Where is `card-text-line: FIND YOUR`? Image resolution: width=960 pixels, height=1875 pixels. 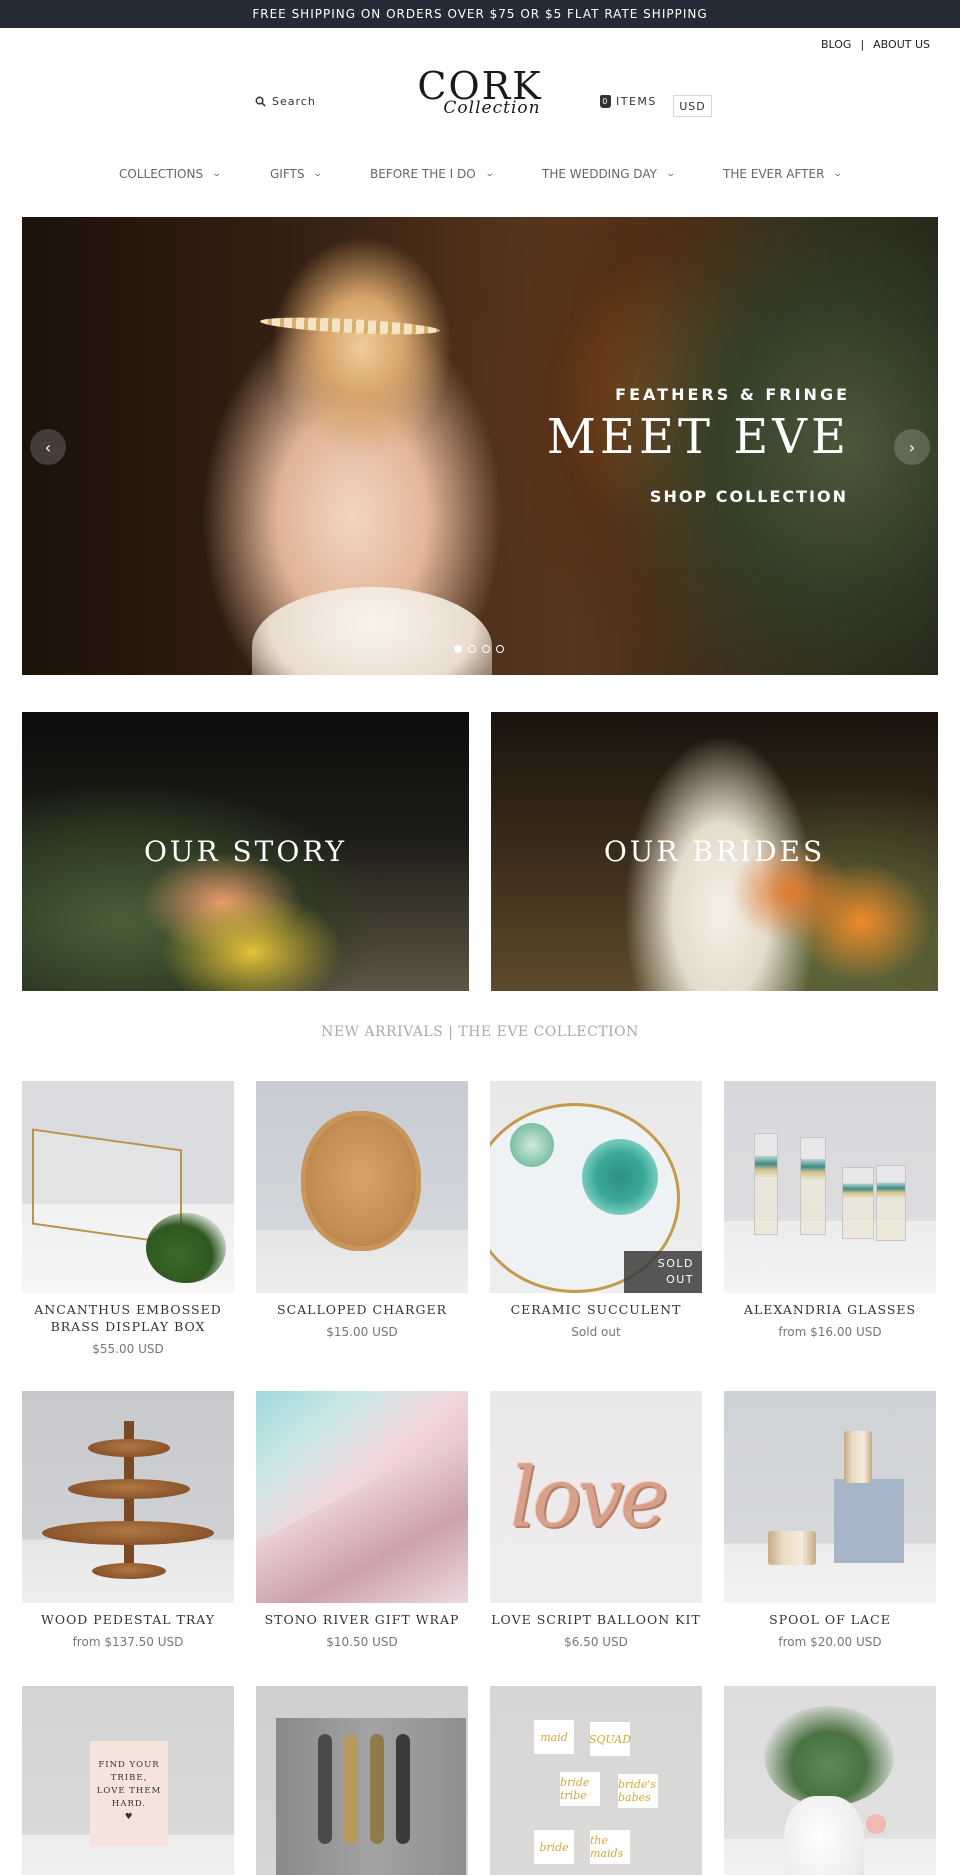
card-text-line: FIND YOUR is located at coordinates (129, 1765).